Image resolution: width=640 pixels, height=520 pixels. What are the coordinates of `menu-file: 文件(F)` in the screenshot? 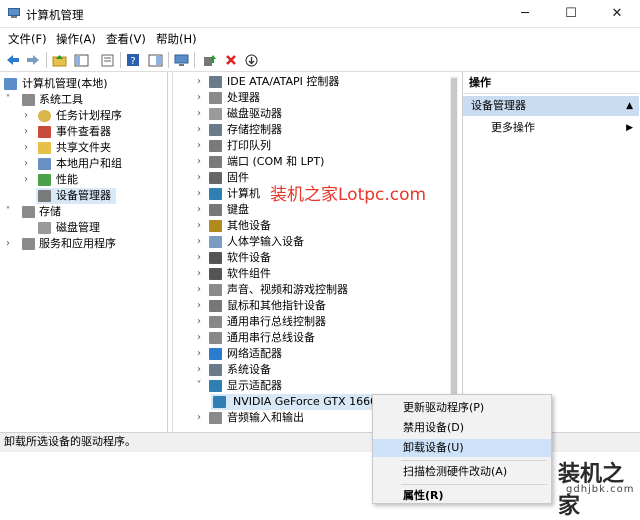 It's located at (27, 39).